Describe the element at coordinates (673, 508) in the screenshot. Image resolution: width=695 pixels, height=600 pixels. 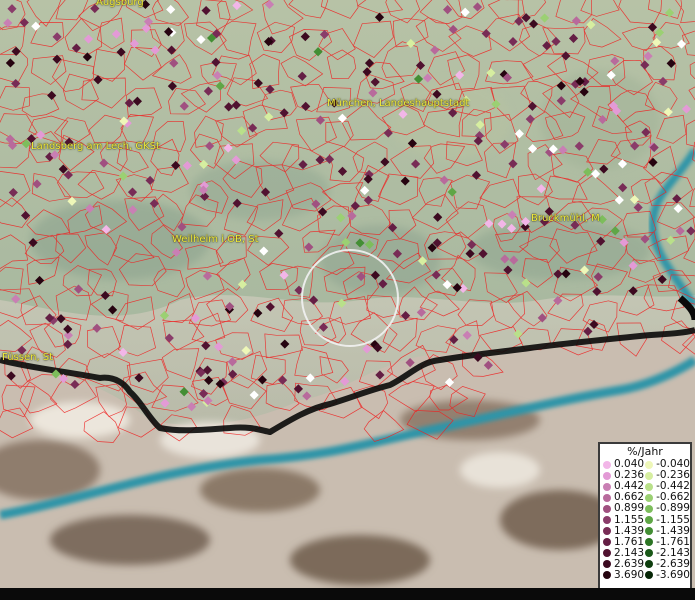
I see `legend-label: -0.899` at that location.